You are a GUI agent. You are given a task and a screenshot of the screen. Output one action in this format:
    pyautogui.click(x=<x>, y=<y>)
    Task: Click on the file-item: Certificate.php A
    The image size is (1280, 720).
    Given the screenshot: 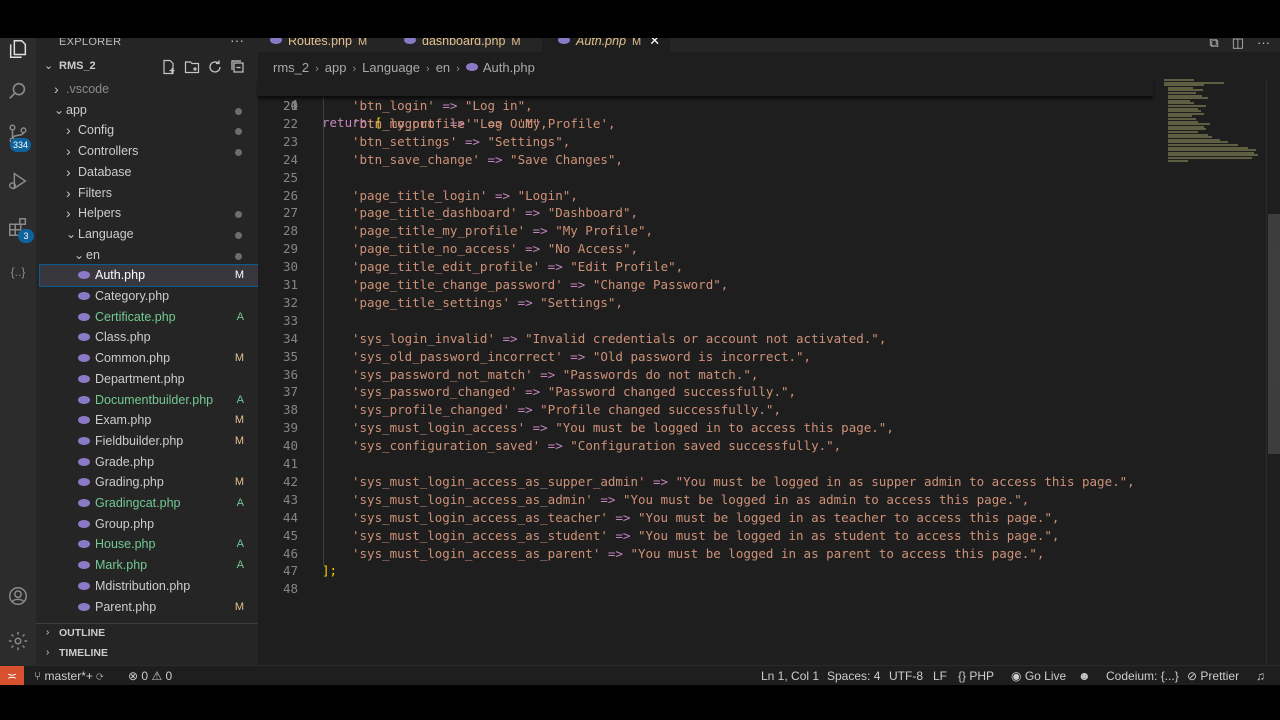 What is the action you would take?
    pyautogui.click(x=149, y=317)
    